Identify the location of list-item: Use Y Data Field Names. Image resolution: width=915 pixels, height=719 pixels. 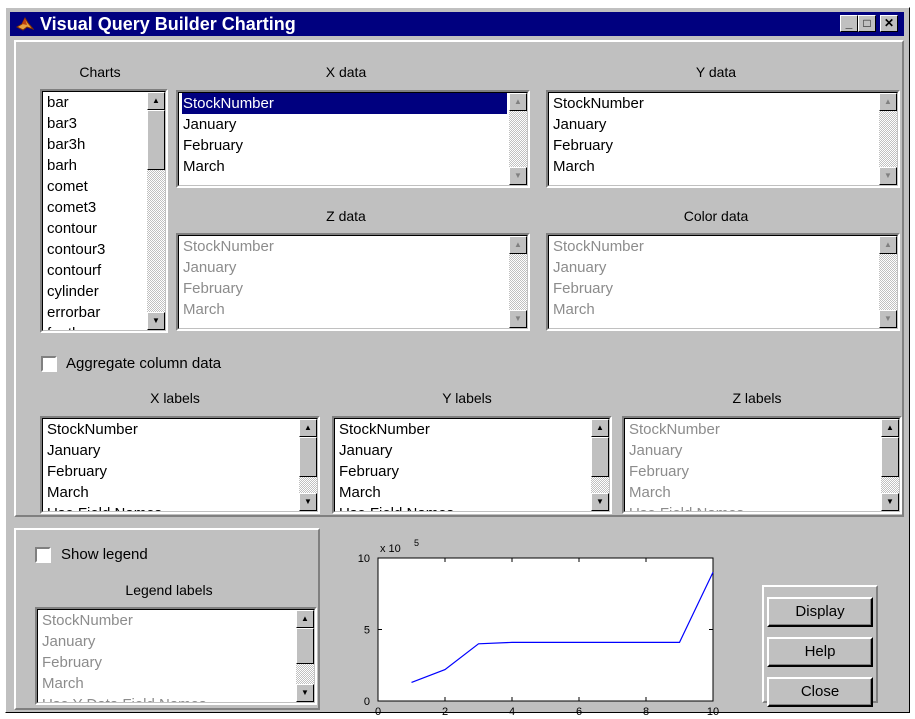
(167, 698).